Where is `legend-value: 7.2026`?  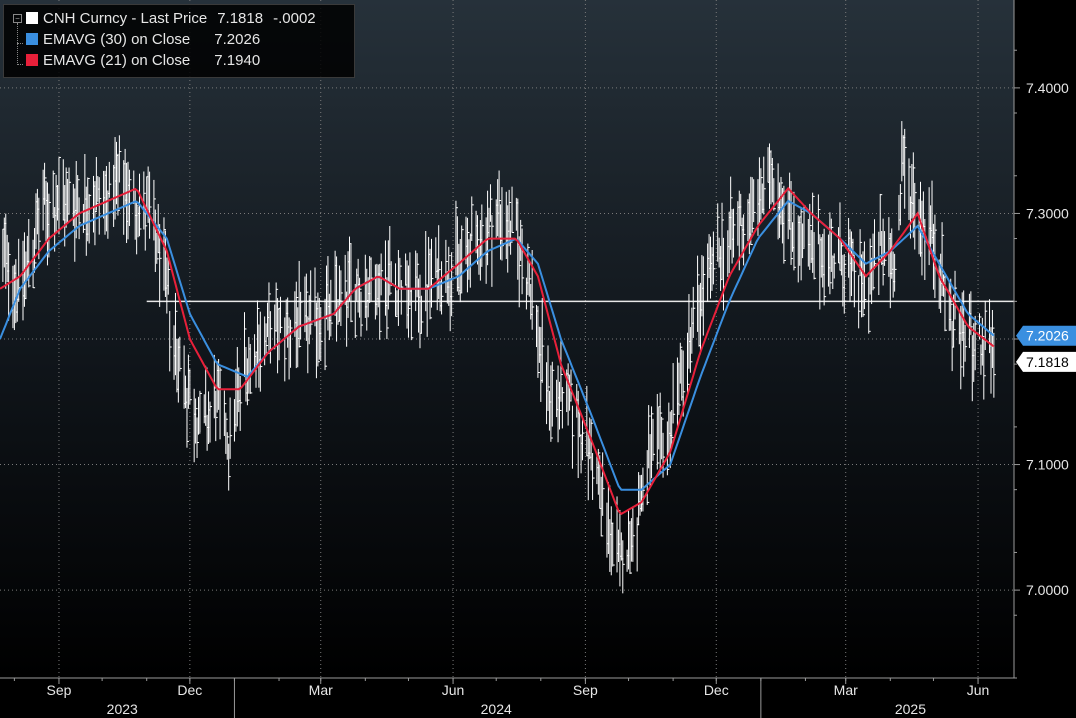 legend-value: 7.2026 is located at coordinates (237, 39).